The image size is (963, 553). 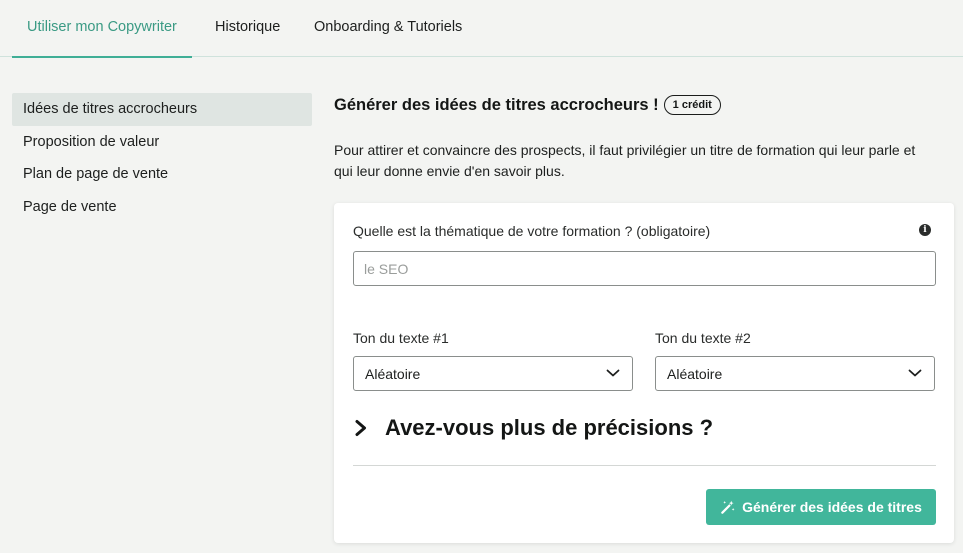 I want to click on precisions-label: Avez-vous plus de précisions ?, so click(x=549, y=427).